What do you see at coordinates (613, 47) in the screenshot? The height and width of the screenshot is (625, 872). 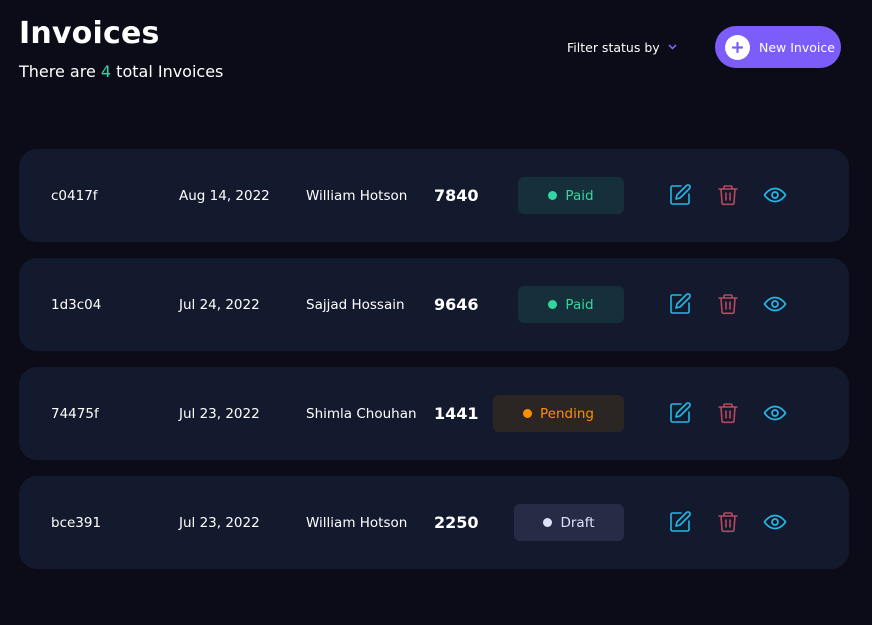 I see `filter-label: Filter status by` at bounding box center [613, 47].